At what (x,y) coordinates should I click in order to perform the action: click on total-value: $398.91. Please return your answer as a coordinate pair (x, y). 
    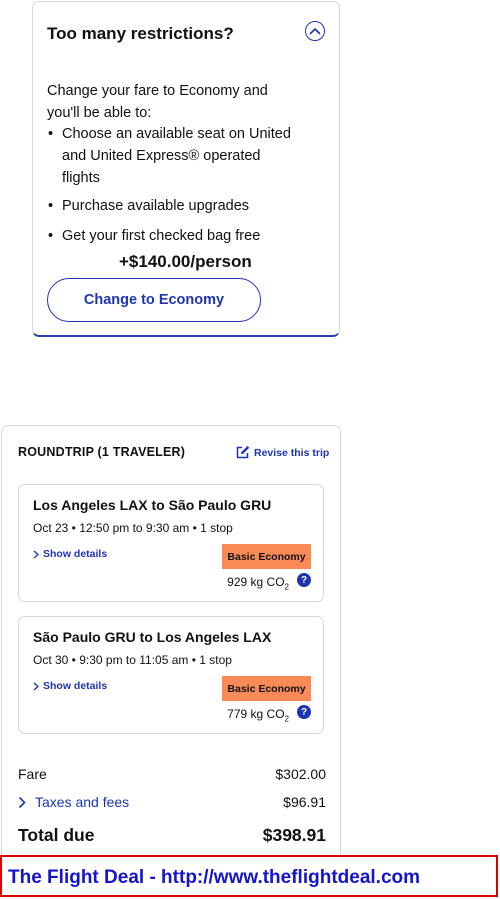
    Looking at the image, I should click on (294, 835).